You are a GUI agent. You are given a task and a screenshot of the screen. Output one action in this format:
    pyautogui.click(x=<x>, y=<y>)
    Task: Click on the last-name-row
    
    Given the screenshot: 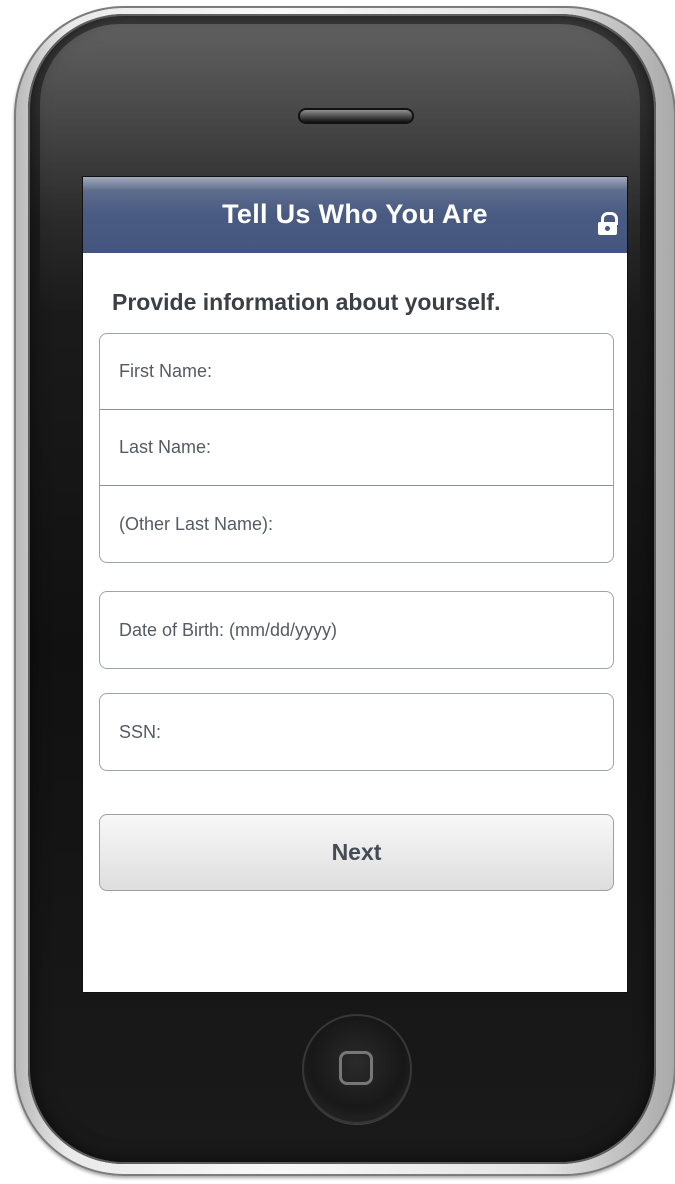 What is the action you would take?
    pyautogui.click(x=356, y=448)
    